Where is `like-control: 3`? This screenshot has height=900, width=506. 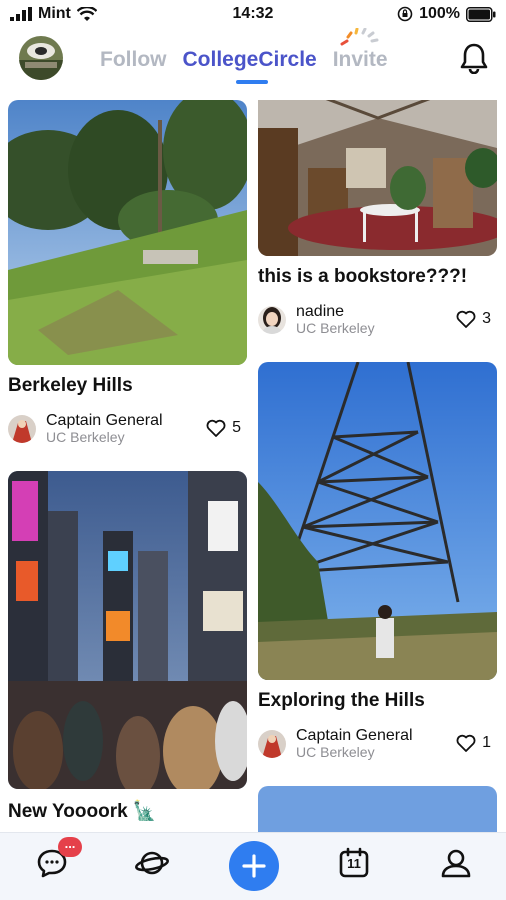 like-control: 3 is located at coordinates (473, 319).